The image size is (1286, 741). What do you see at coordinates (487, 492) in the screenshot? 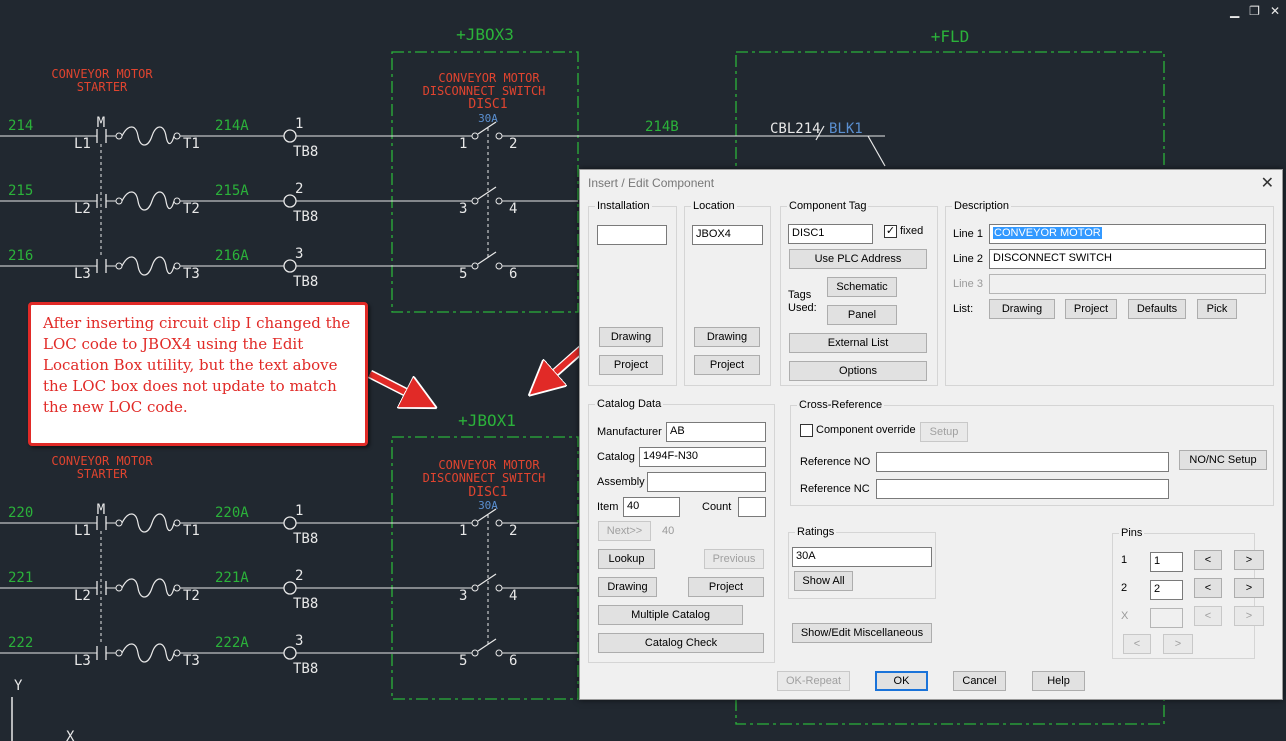
I see `disc-tag-bot: DISC1` at bounding box center [487, 492].